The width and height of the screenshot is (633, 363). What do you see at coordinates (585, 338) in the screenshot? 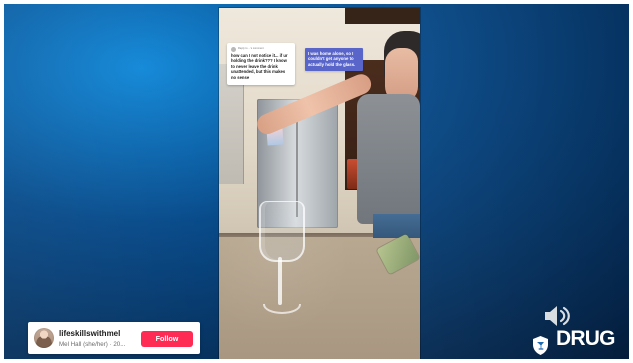
I see `brand-logo-text: DRUG` at bounding box center [585, 338].